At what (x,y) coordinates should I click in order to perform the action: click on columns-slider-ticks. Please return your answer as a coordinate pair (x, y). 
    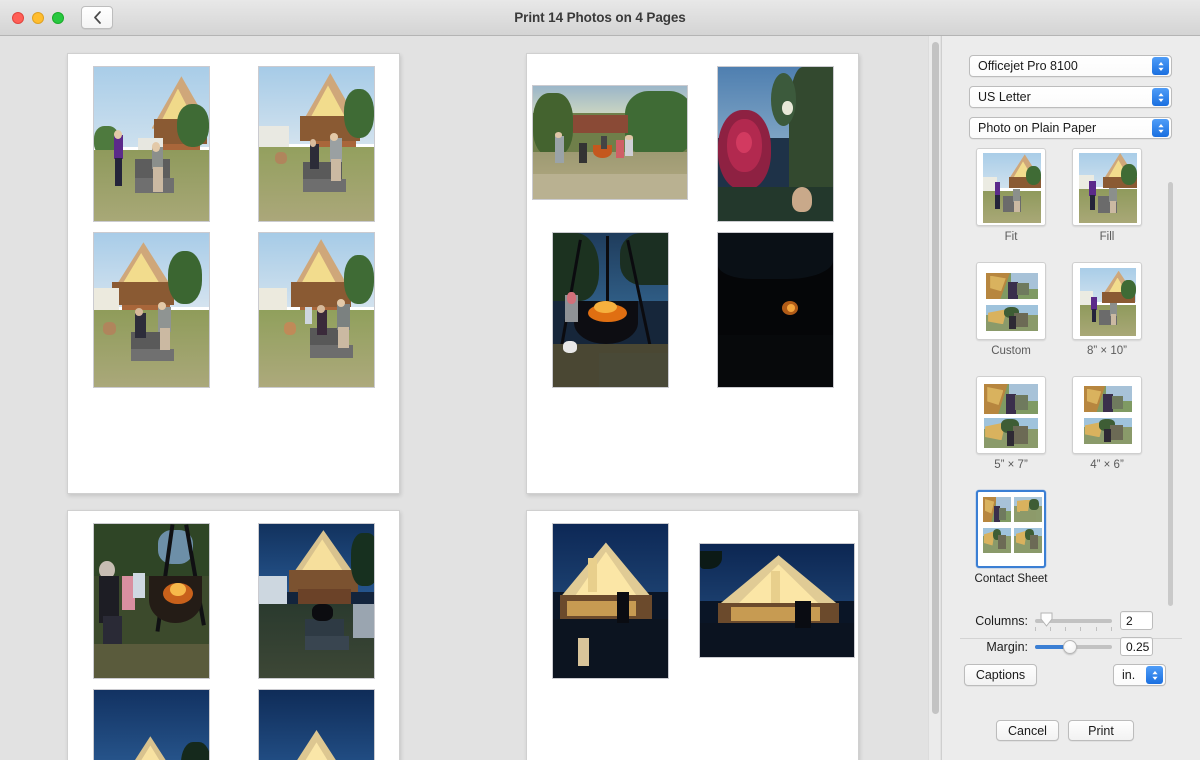
    Looking at the image, I should click on (1073, 629).